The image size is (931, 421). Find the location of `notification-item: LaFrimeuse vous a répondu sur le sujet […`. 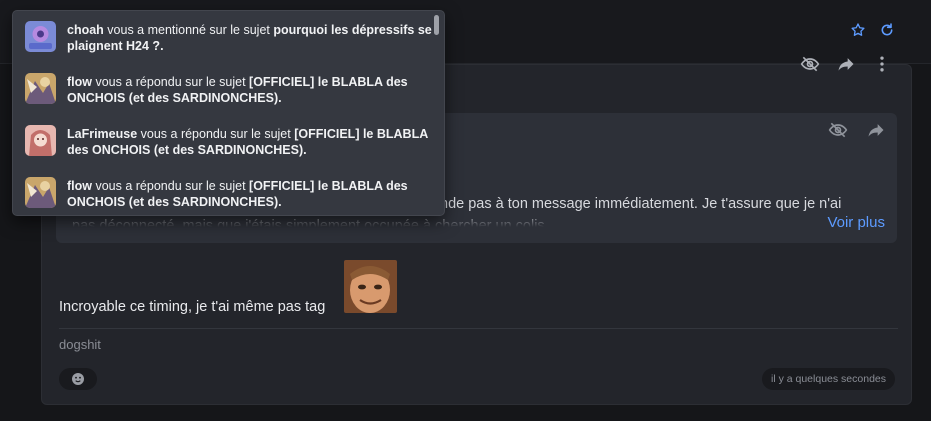

notification-item: LaFrimeuse vous a répondu sur le sujet [… is located at coordinates (223, 143).